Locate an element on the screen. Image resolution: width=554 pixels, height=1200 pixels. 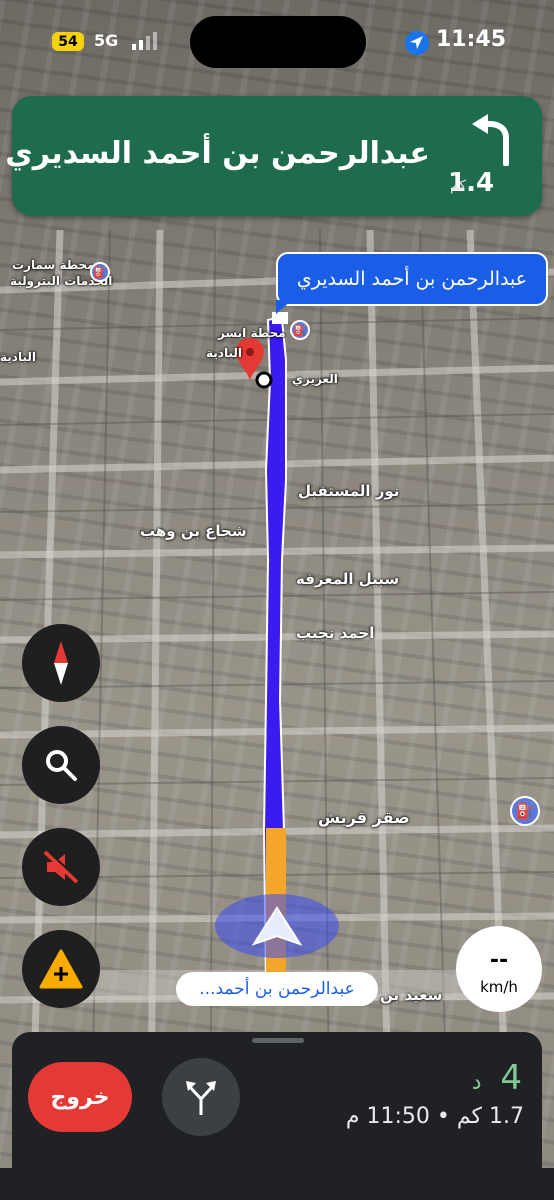
battery-indicator: 54 is located at coordinates (68, 41).